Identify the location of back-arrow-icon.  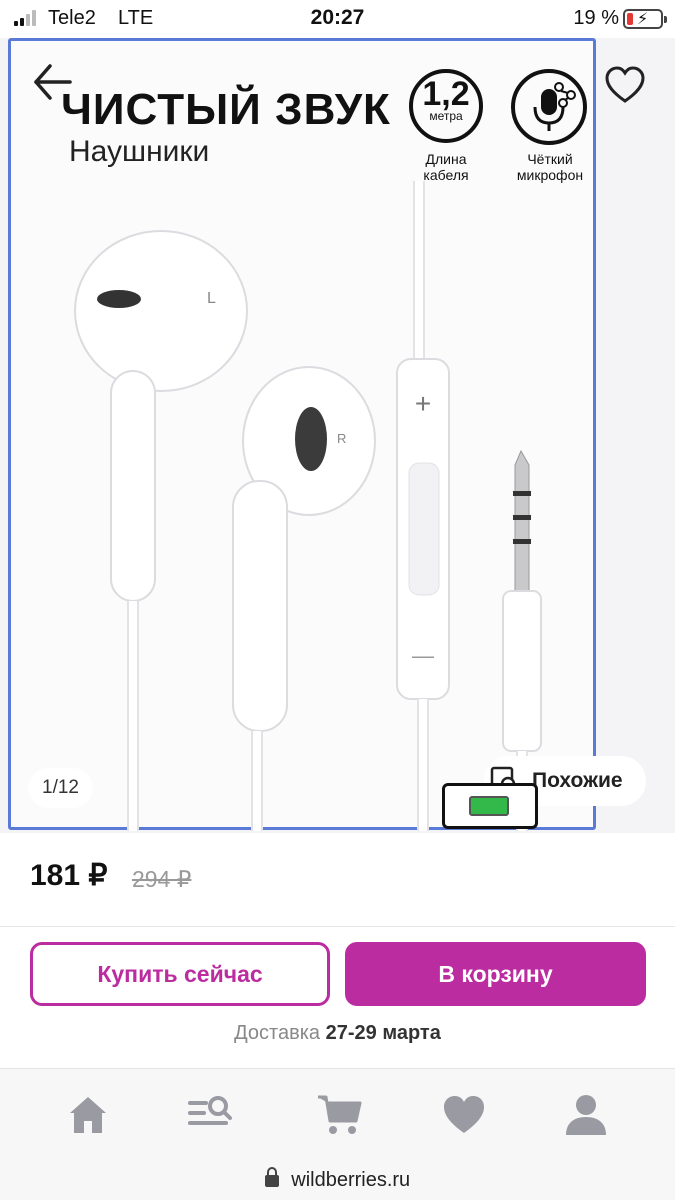
(52, 82).